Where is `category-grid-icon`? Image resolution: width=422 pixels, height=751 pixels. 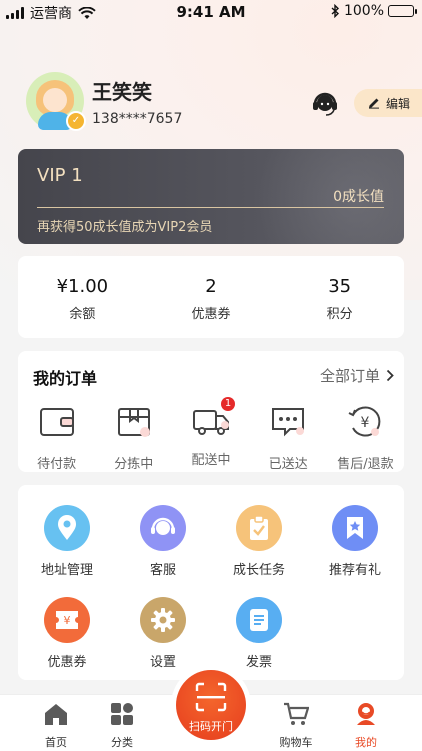
category-grid-icon is located at coordinates (122, 714).